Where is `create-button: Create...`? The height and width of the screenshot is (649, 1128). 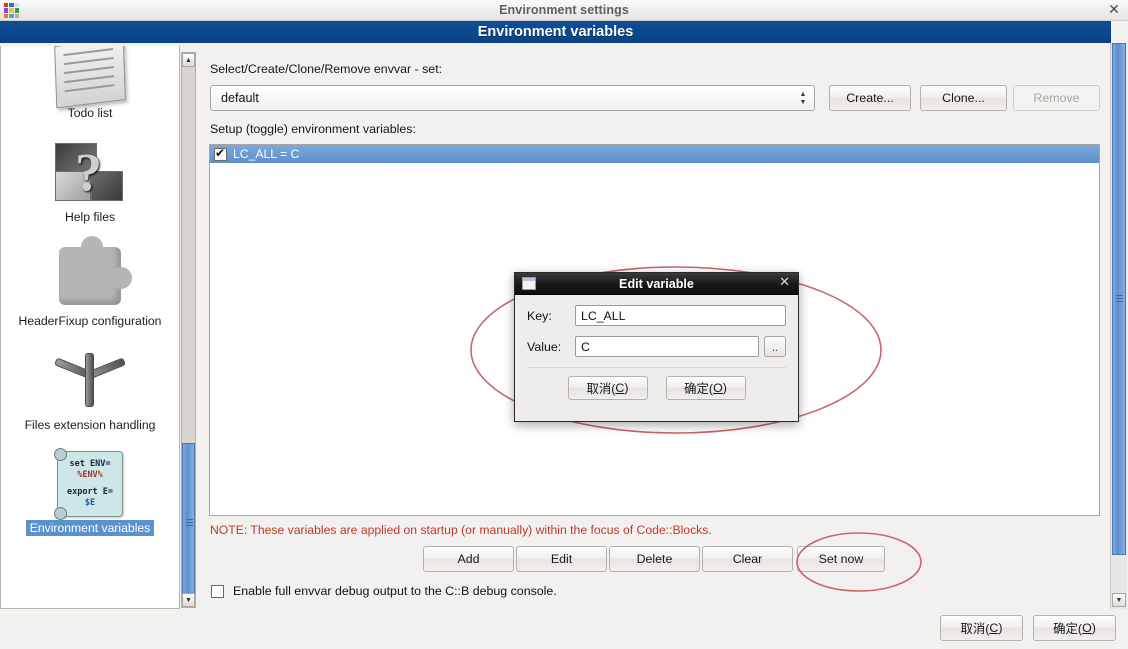
create-button: Create... is located at coordinates (870, 98).